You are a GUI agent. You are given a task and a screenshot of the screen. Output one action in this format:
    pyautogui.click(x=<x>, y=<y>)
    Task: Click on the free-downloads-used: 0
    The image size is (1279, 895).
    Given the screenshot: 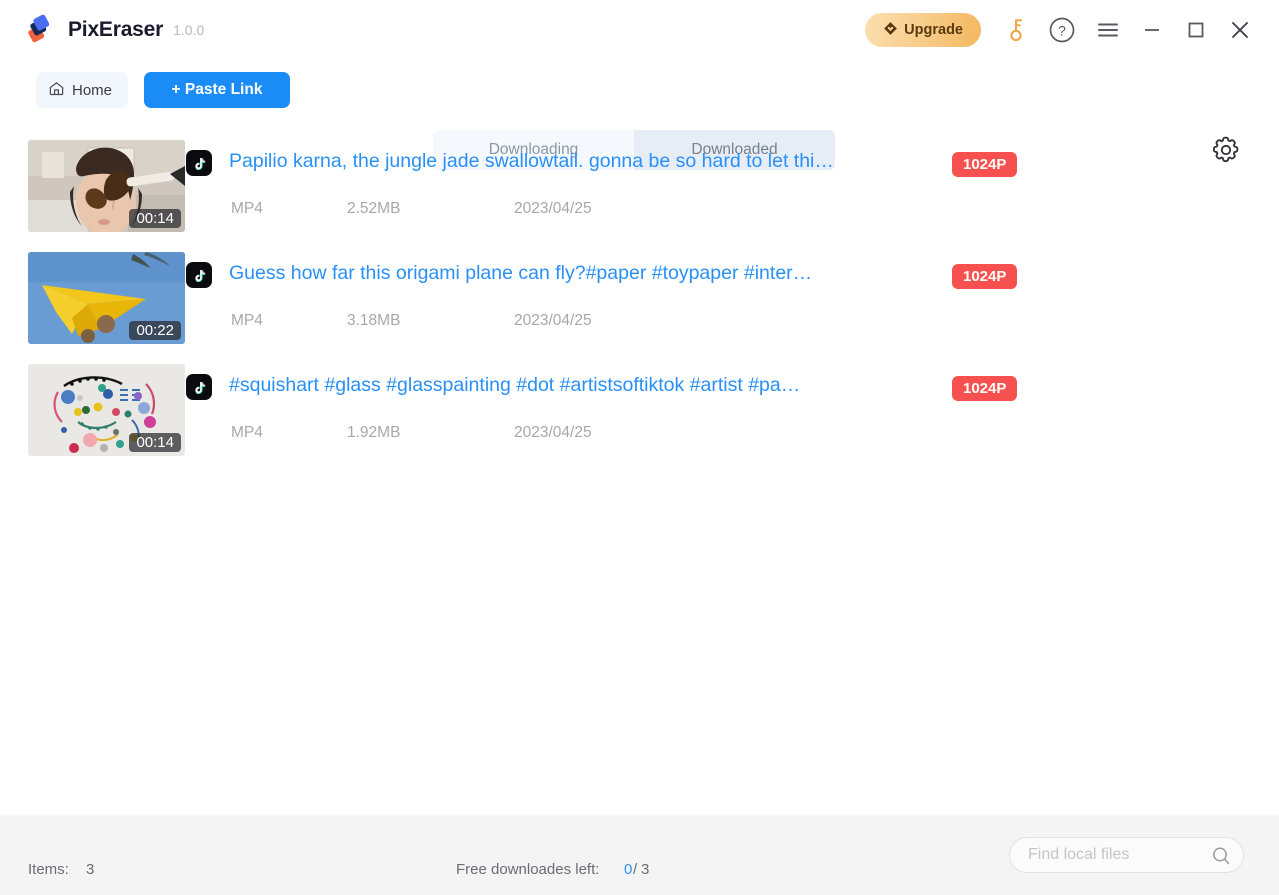 What is the action you would take?
    pyautogui.click(x=628, y=869)
    